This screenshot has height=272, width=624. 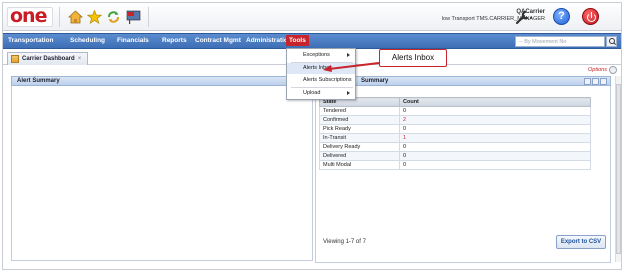 I want to click on table-row: Multi Modal 0, so click(x=455, y=165).